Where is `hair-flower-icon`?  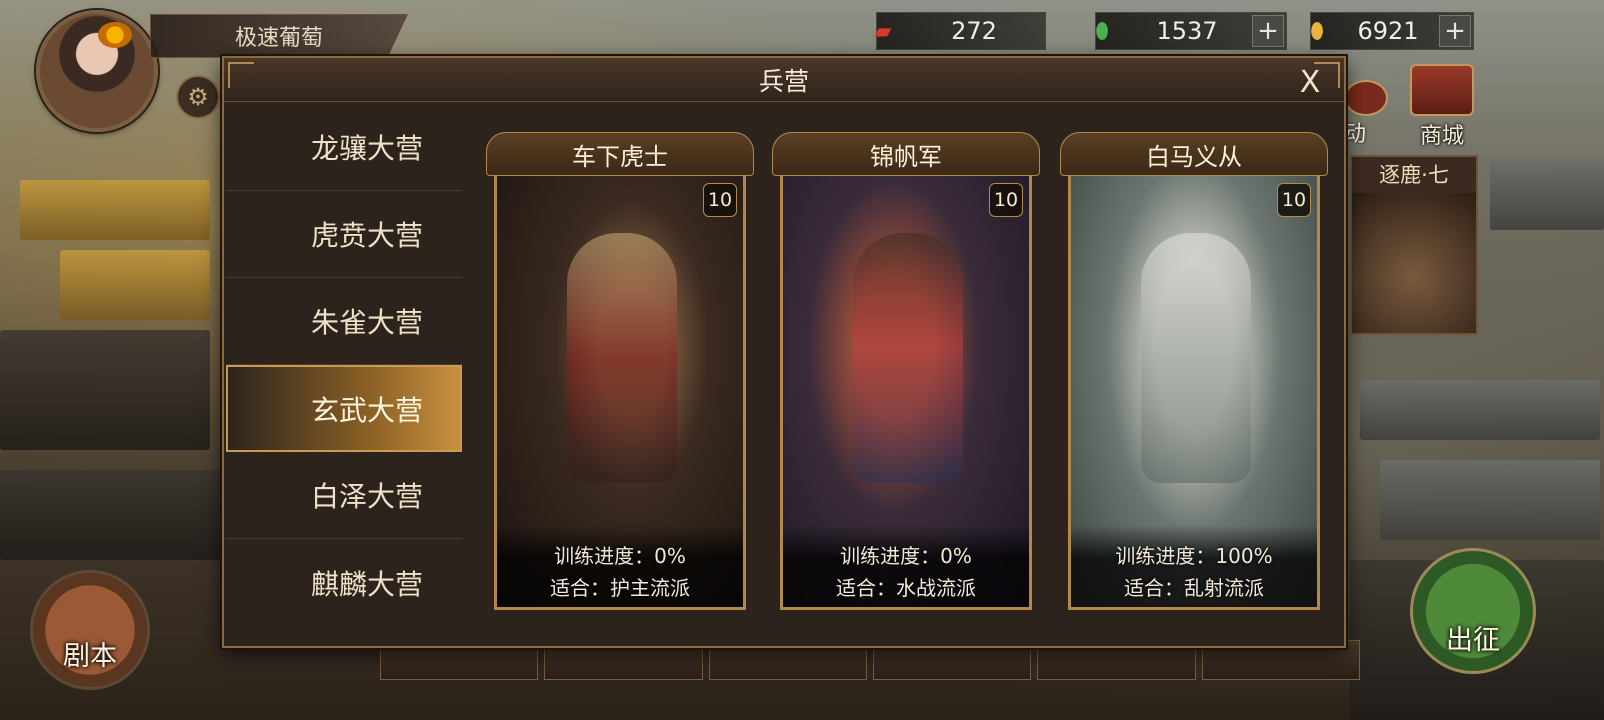 hair-flower-icon is located at coordinates (115, 35).